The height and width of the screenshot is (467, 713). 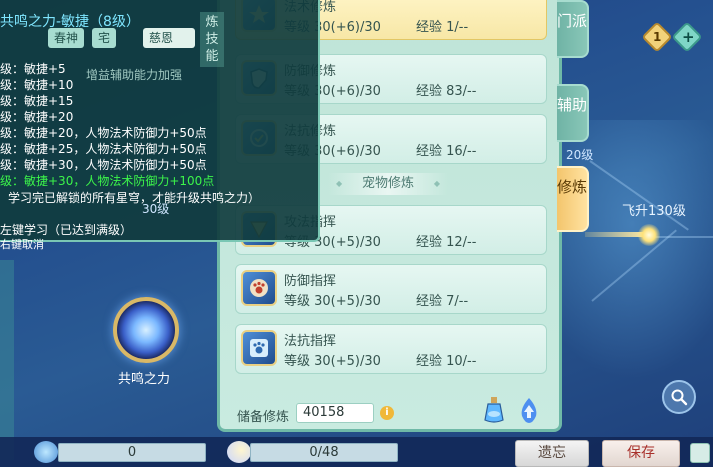 I want to click on save-button: 保存, so click(x=641, y=453).